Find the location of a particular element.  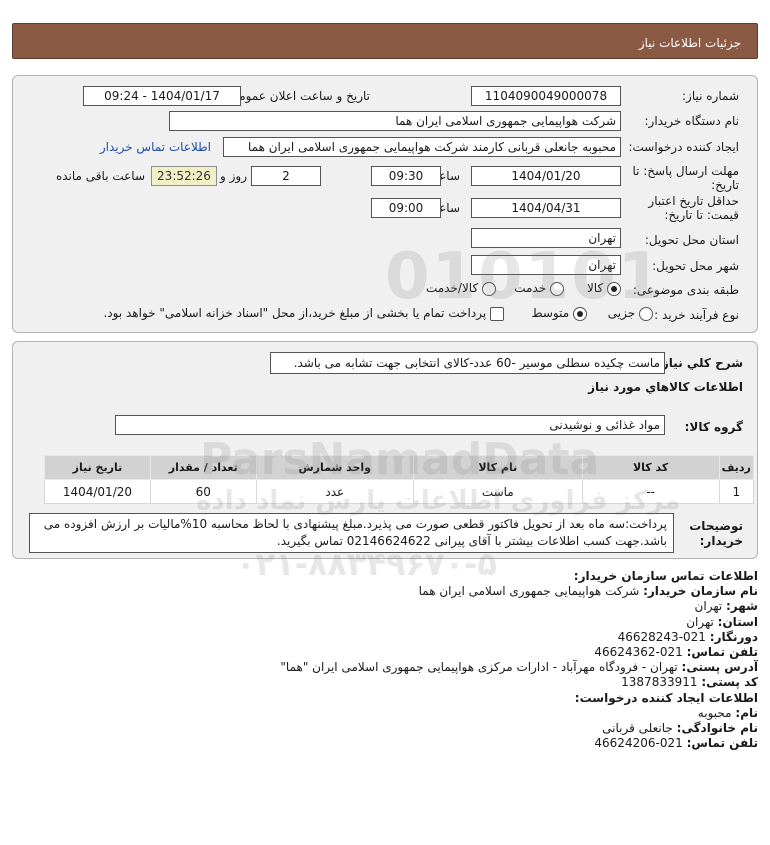

process-minor-label: جزیی is located at coordinates (621, 313).